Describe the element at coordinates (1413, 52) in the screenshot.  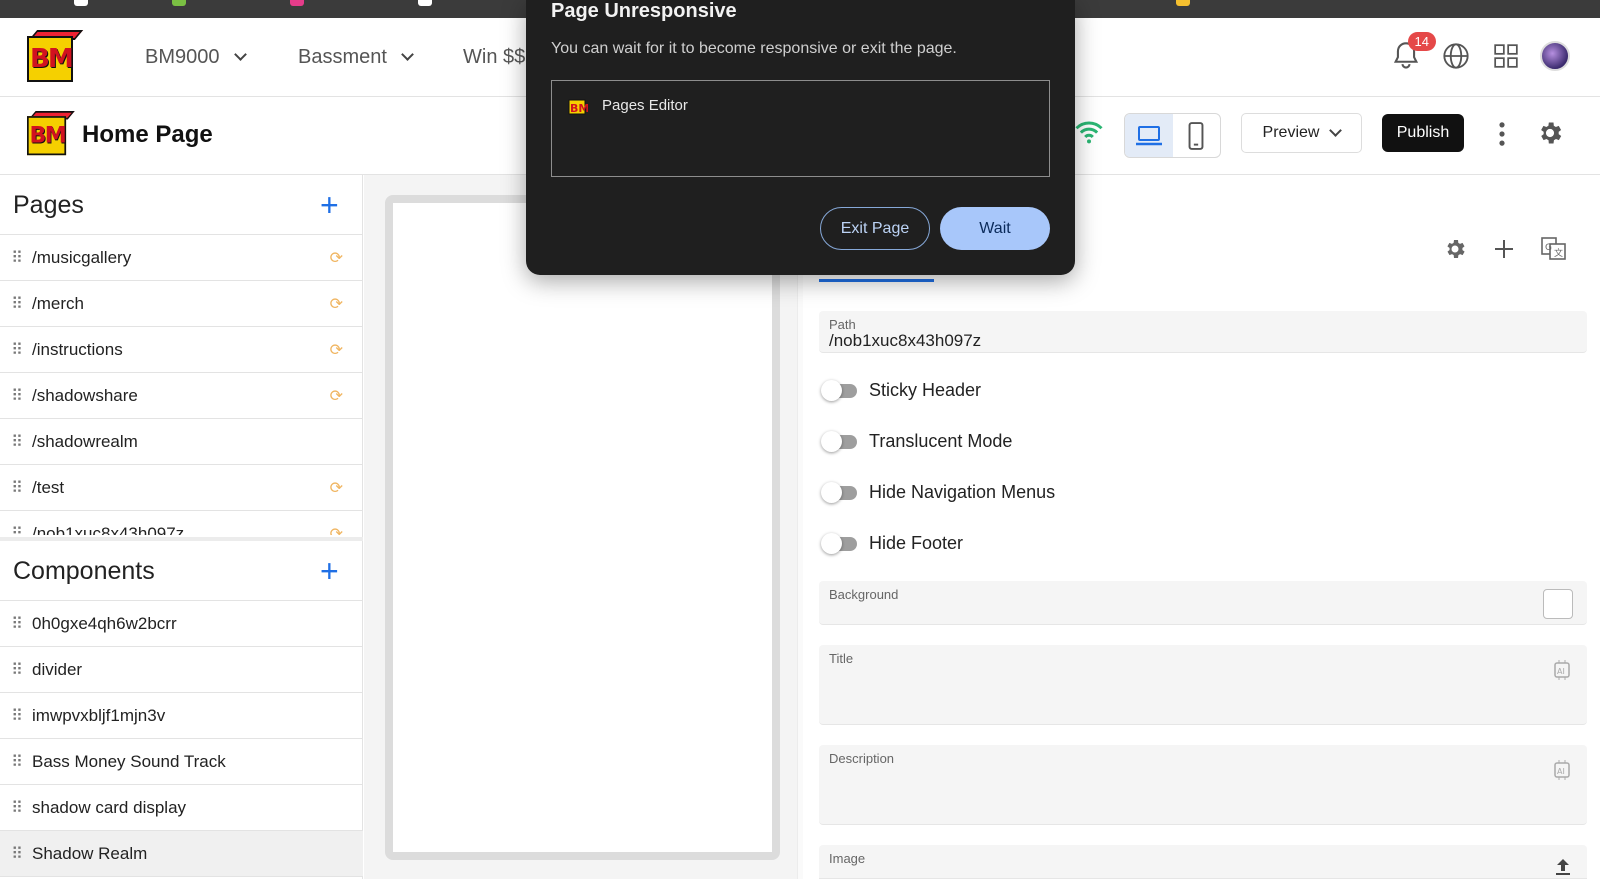
I see `notifications-button: 14` at that location.